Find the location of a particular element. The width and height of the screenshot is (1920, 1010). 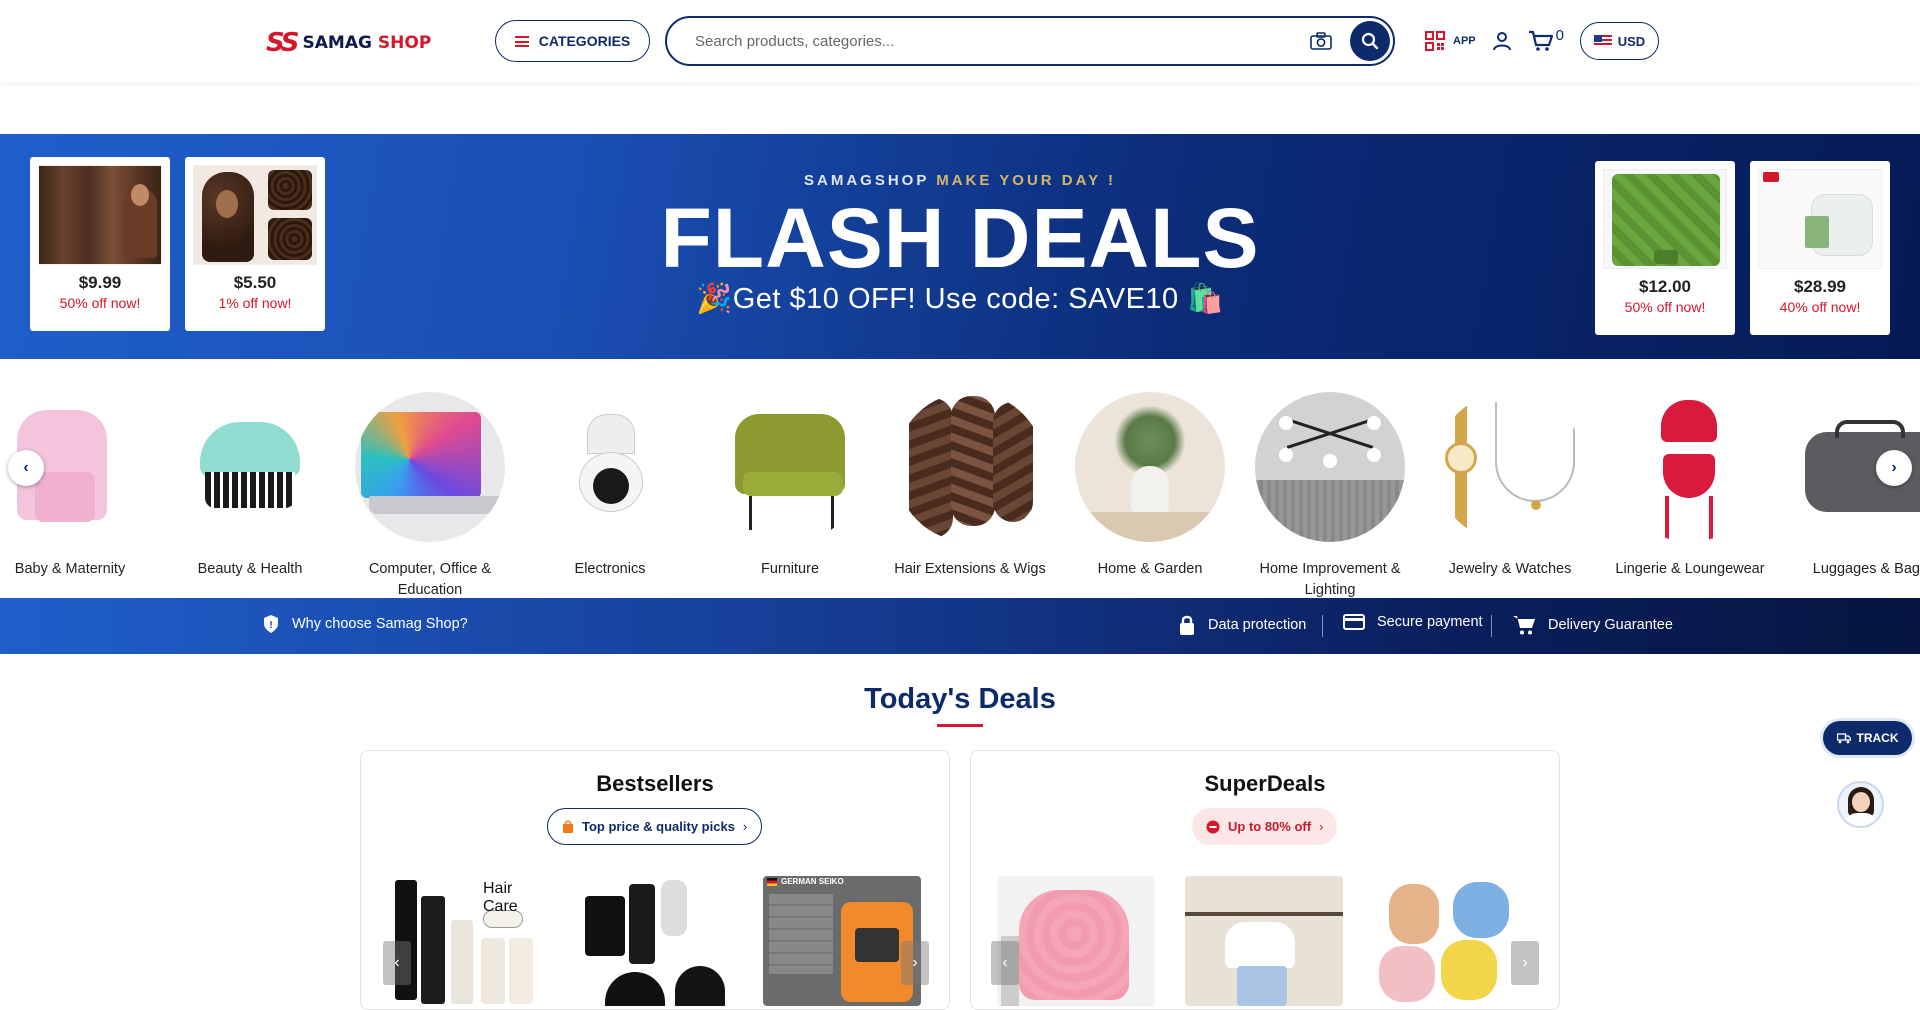

pill-label: Up to 80% off is located at coordinates (1270, 826).